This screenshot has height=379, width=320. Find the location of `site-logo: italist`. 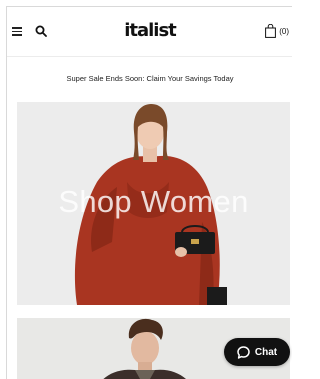

site-logo: italist is located at coordinates (149, 30).